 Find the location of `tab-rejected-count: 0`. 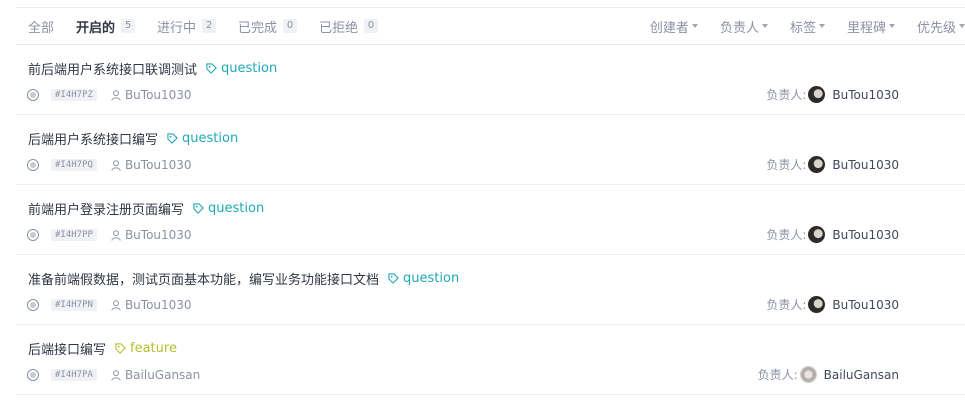

tab-rejected-count: 0 is located at coordinates (371, 26).